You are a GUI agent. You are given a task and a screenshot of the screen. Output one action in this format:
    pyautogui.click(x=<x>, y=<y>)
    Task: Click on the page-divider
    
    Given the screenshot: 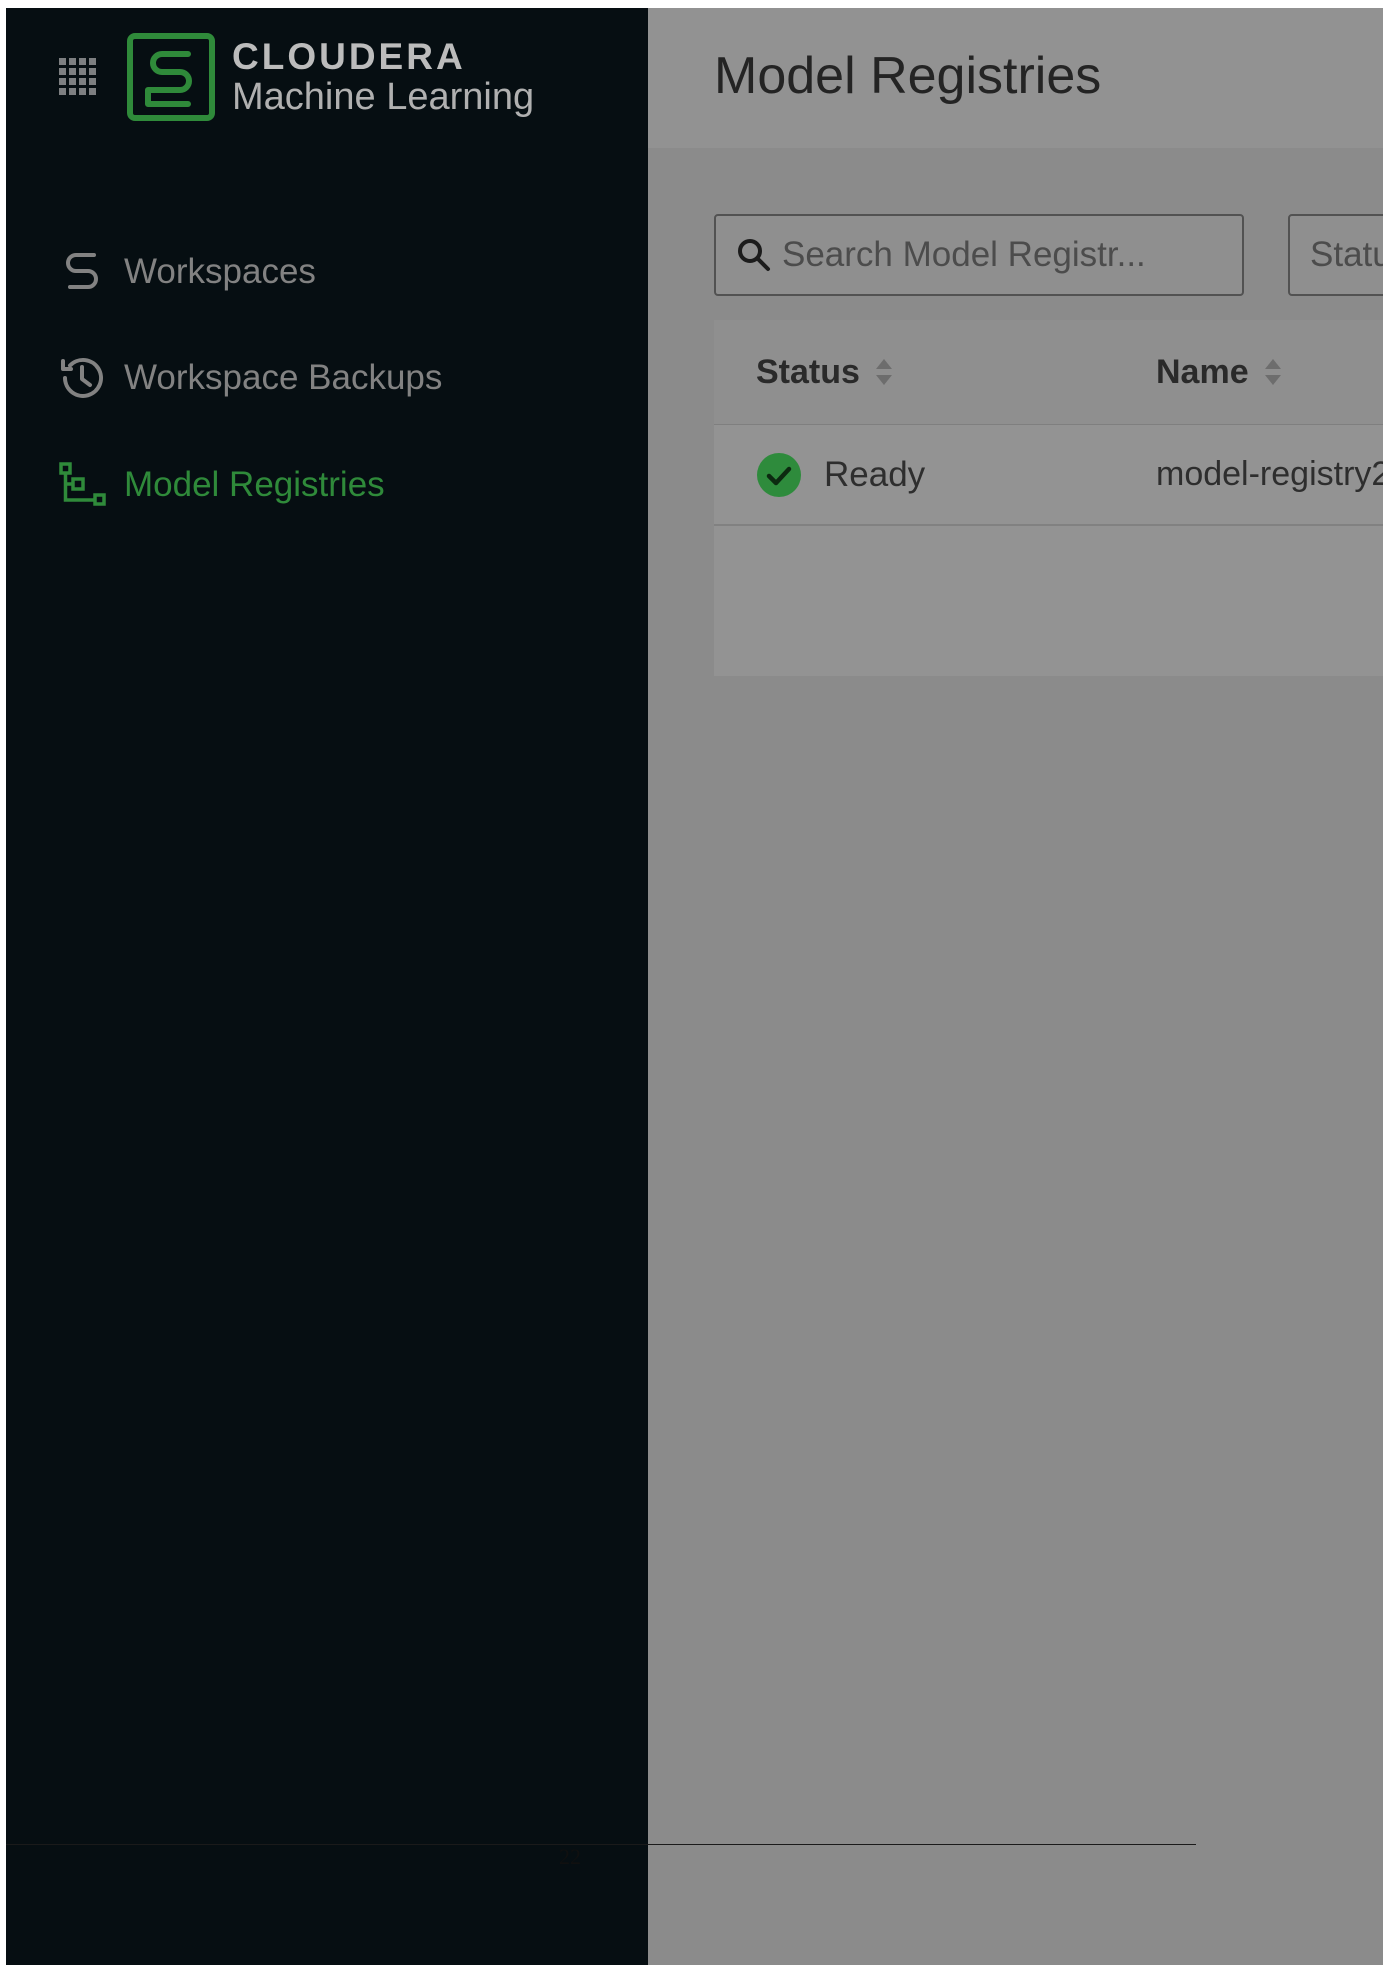 What is the action you would take?
    pyautogui.click(x=601, y=1844)
    